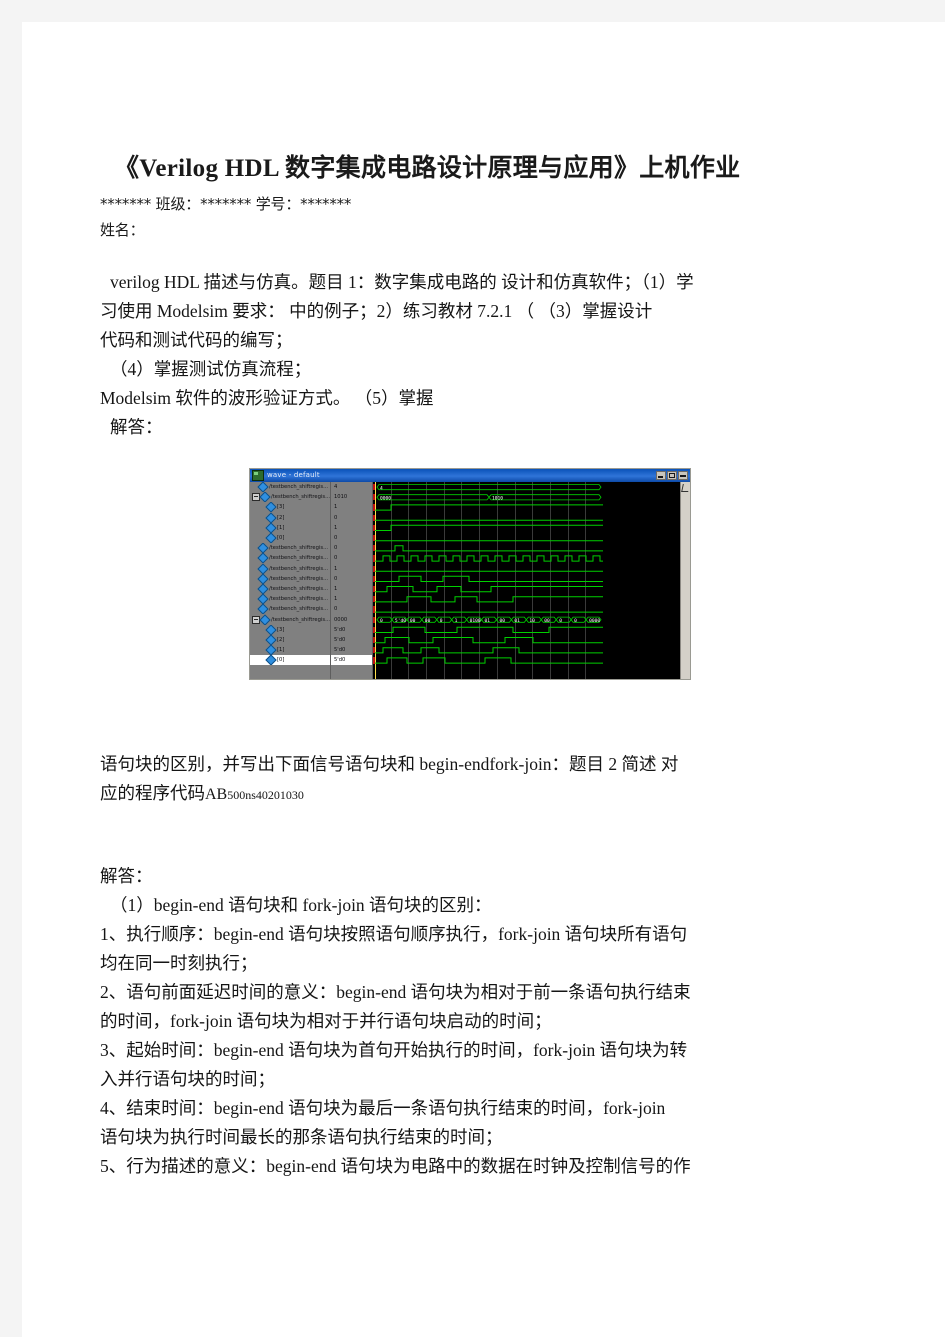  What do you see at coordinates (11, 668) in the screenshot?
I see `page-gutter-left` at bounding box center [11, 668].